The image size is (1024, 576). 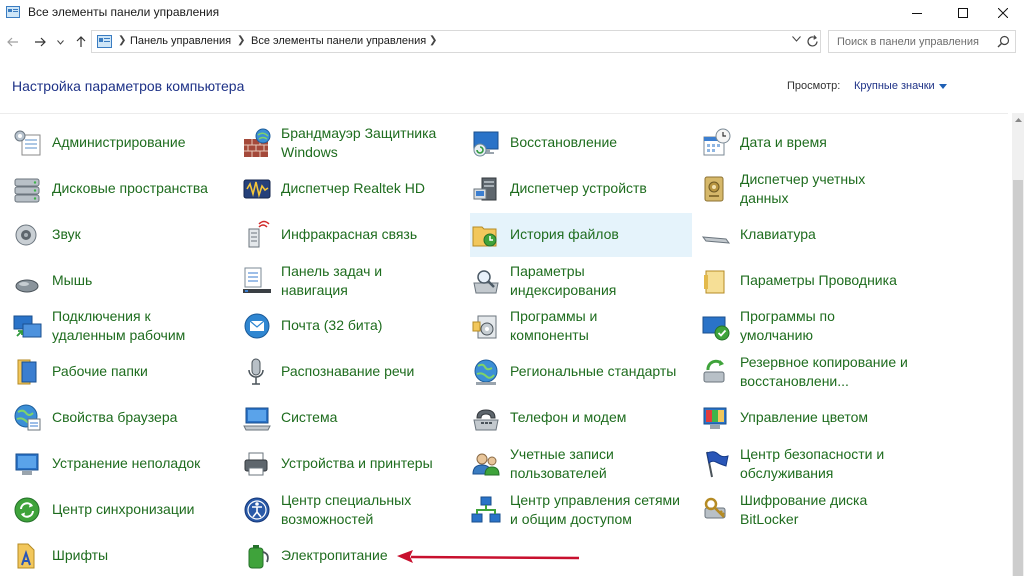 I want to click on forward-button, so click(x=40, y=42).